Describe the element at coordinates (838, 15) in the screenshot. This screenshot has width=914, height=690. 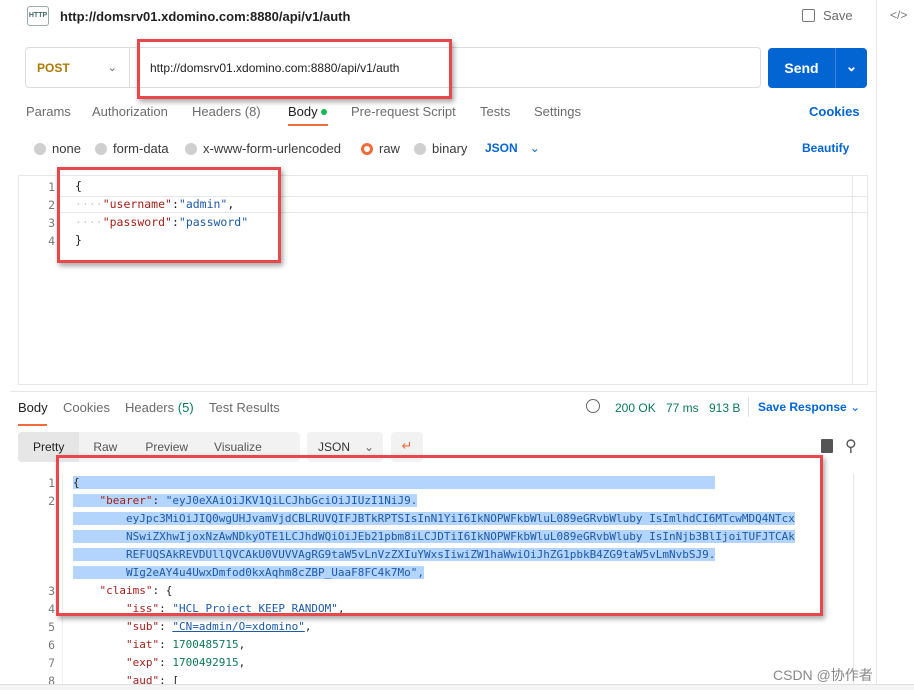
I see `save-label: Save` at that location.